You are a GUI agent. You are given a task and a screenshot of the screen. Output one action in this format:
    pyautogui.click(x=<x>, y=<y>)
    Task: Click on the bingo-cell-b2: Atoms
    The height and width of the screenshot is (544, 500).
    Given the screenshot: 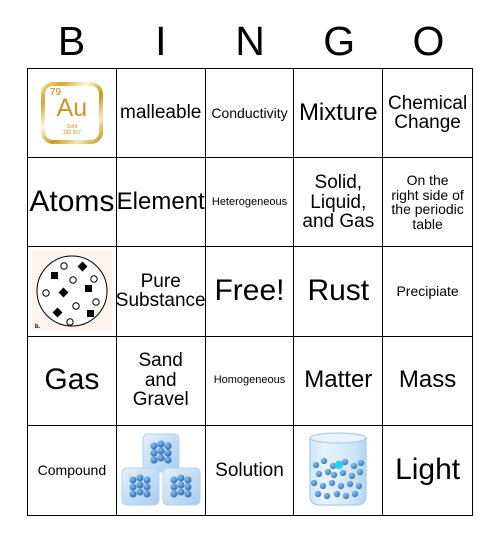 What is the action you would take?
    pyautogui.click(x=72, y=203)
    